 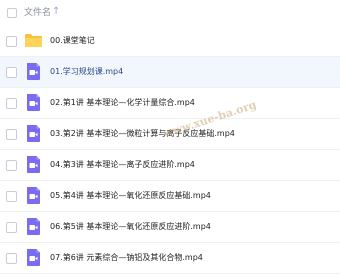 I want to click on file-row: 05.第4讲 基本理论—氧化还原反应基础.mp4, so click(x=170, y=196).